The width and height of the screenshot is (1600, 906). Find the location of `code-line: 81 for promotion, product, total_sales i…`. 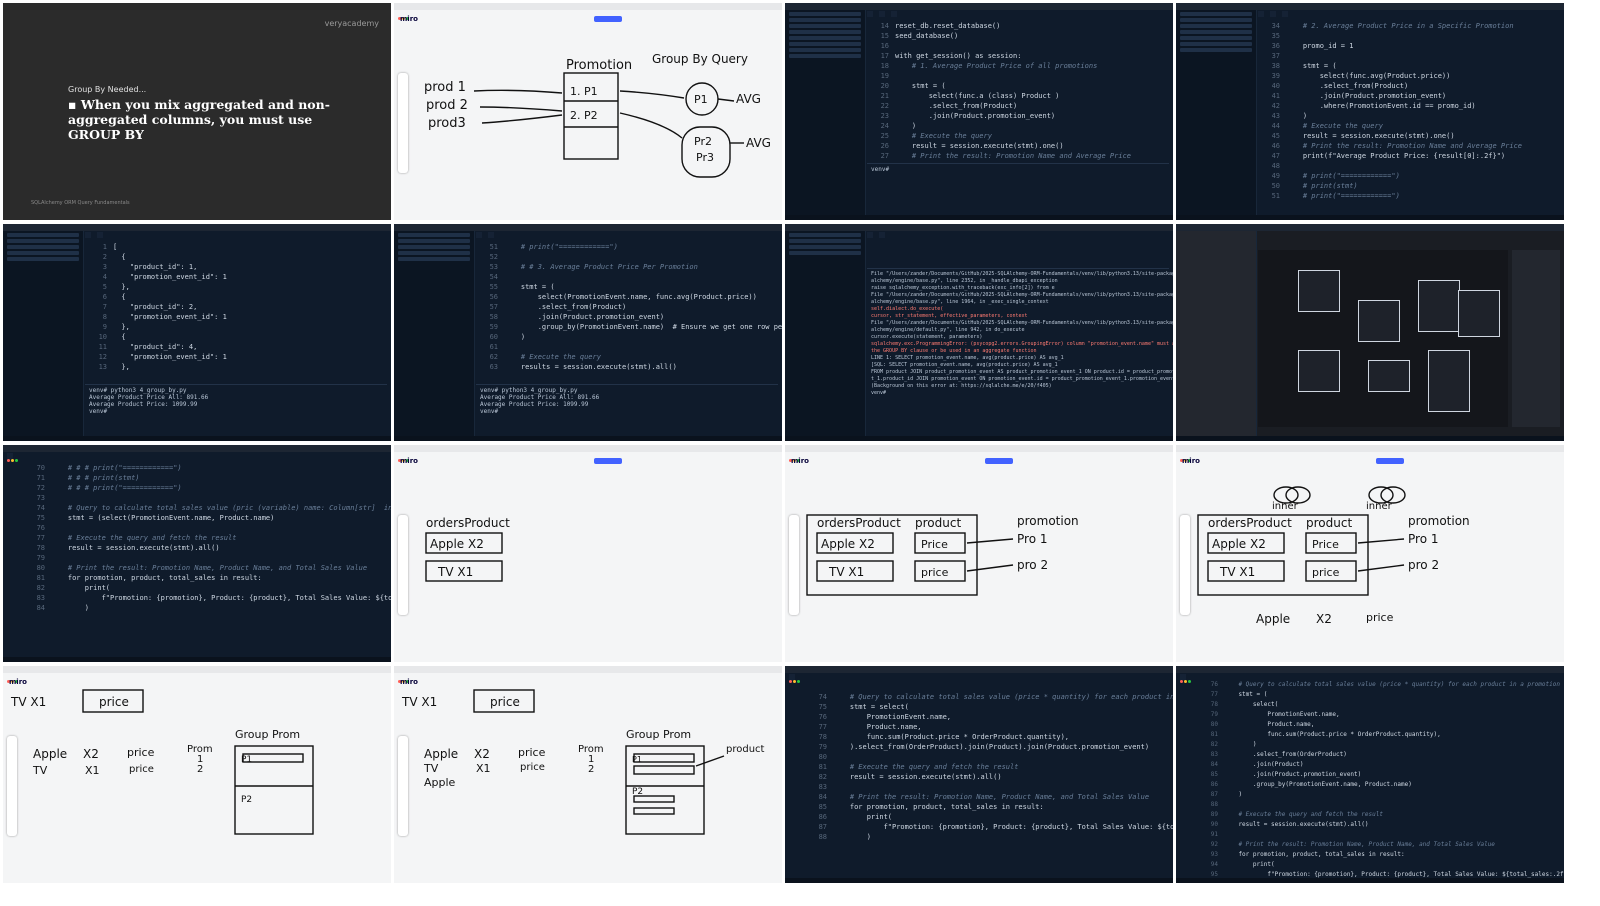

code-line: 81 for promotion, product, total_sales i… is located at coordinates (205, 578).